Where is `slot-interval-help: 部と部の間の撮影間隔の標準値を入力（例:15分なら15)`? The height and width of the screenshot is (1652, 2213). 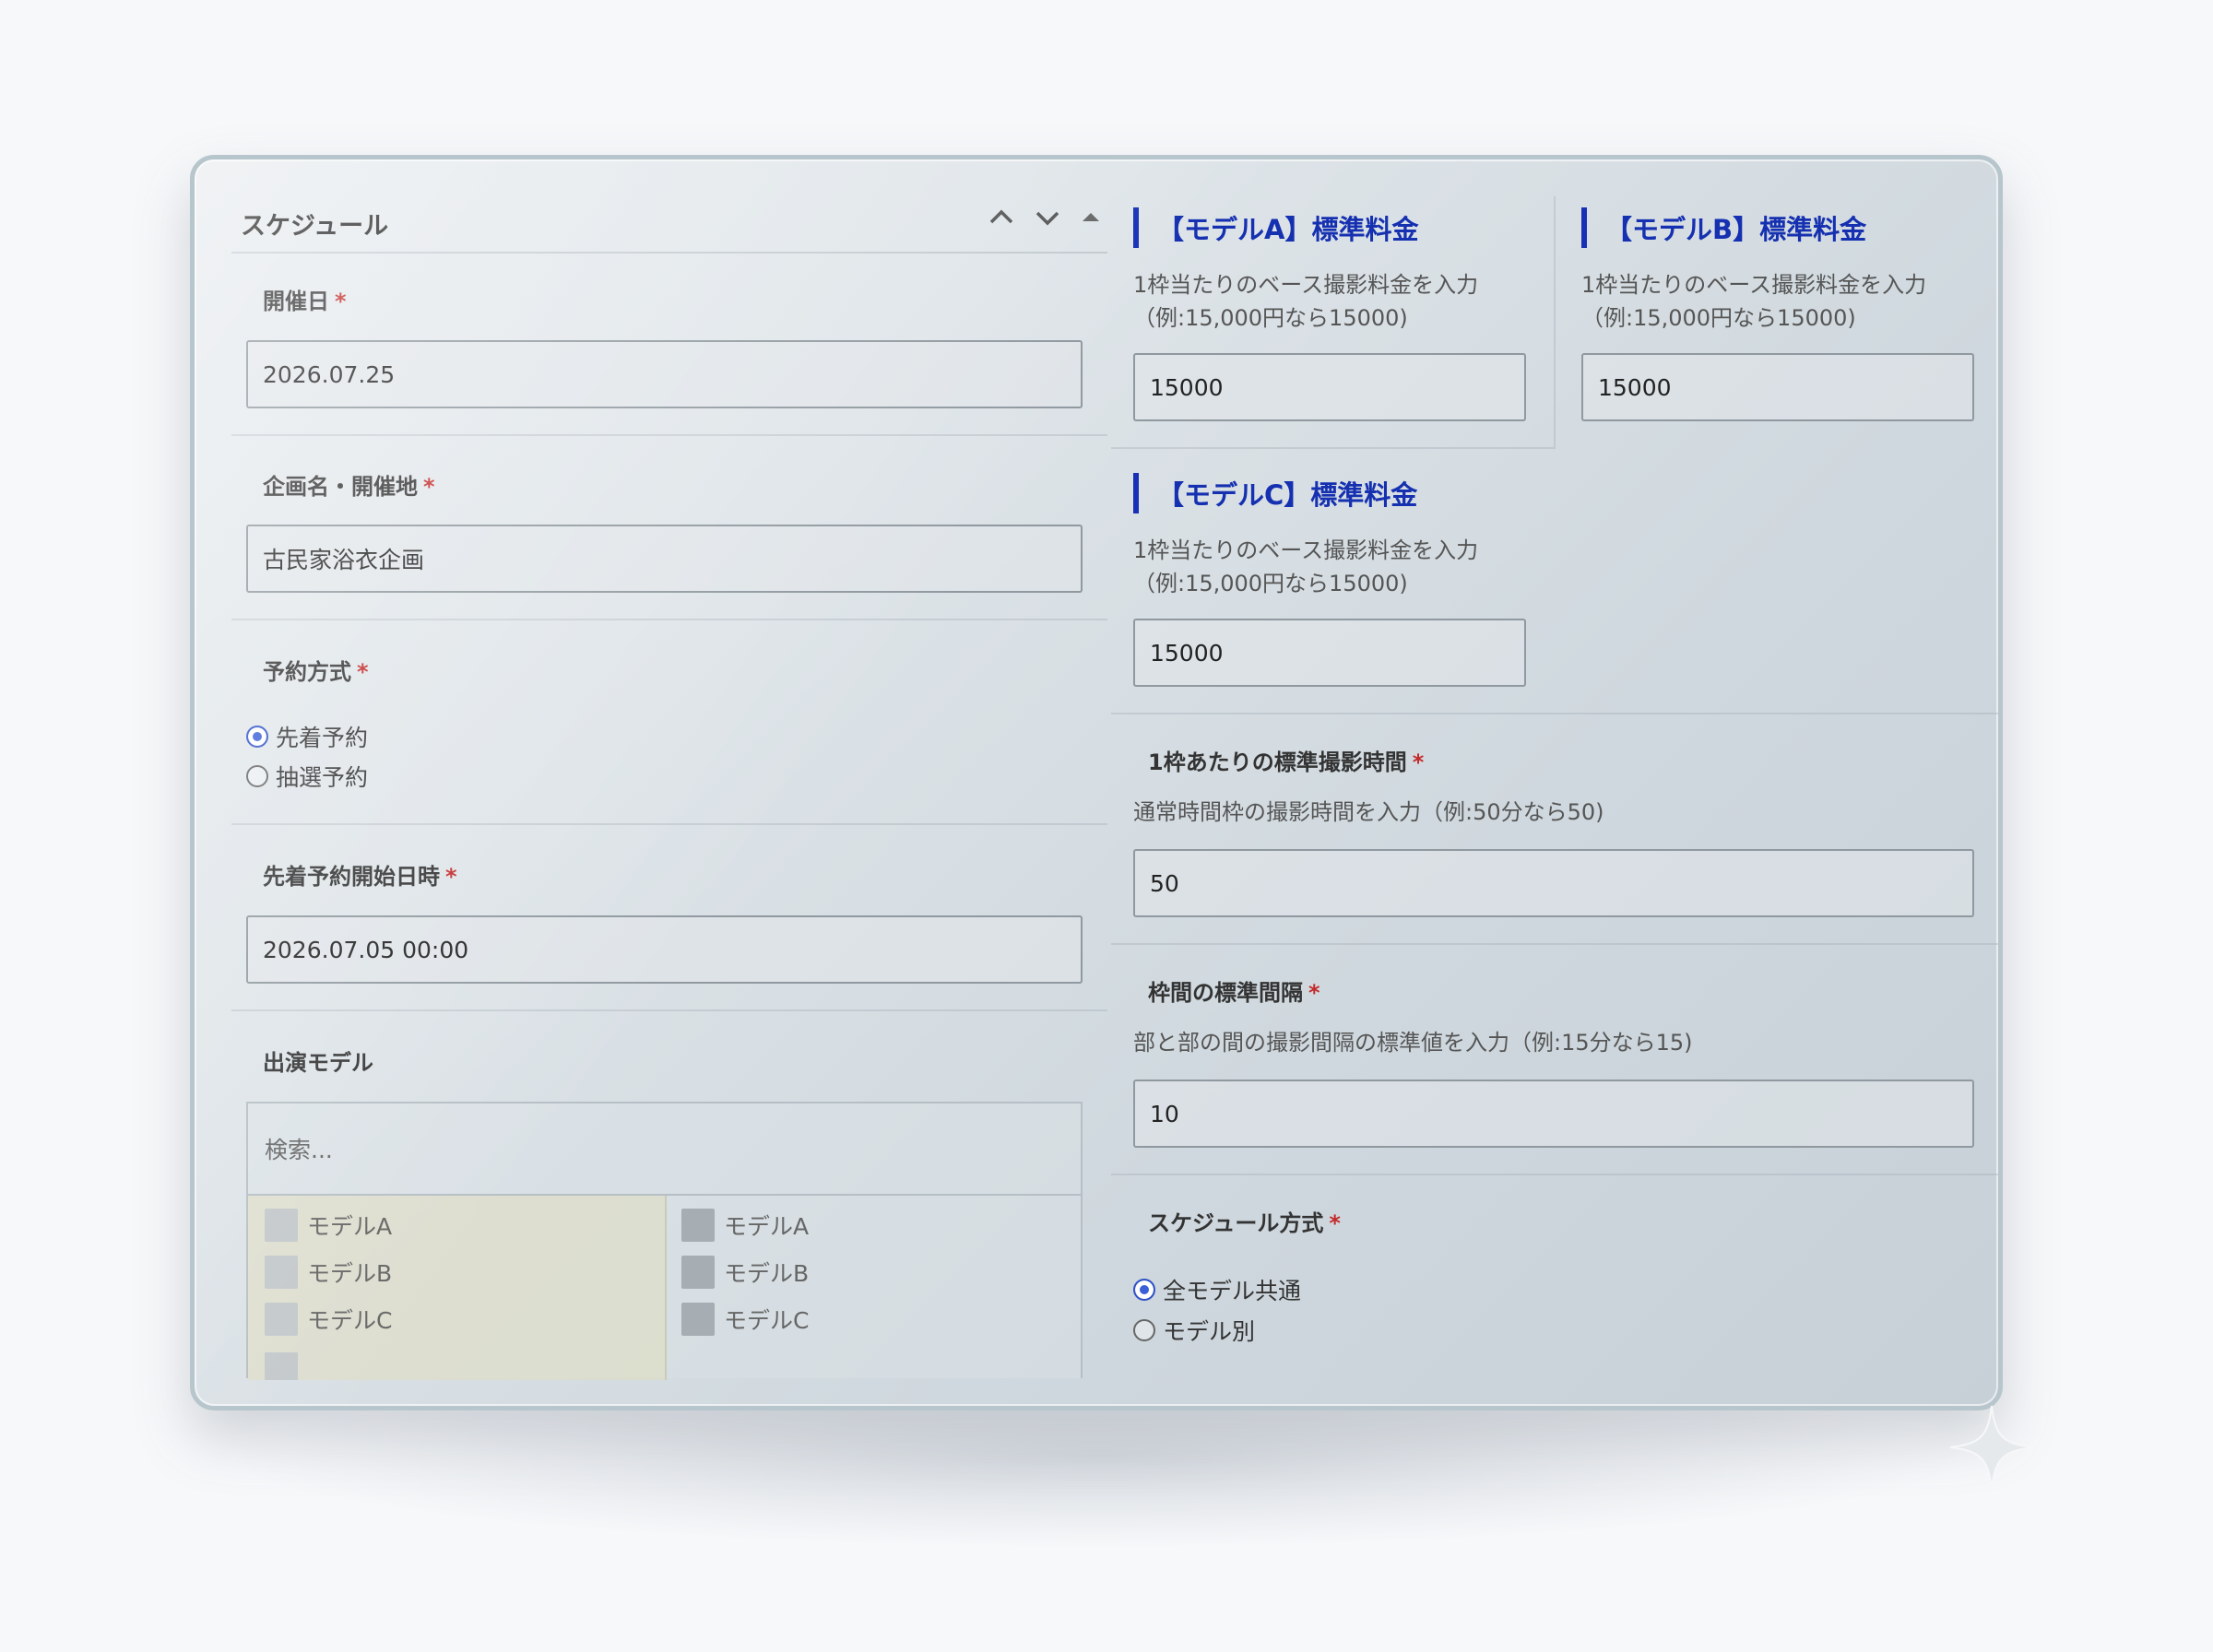
slot-interval-help: 部と部の間の撮影間隔の標準値を入力（例:15分なら15) is located at coordinates (1413, 1043).